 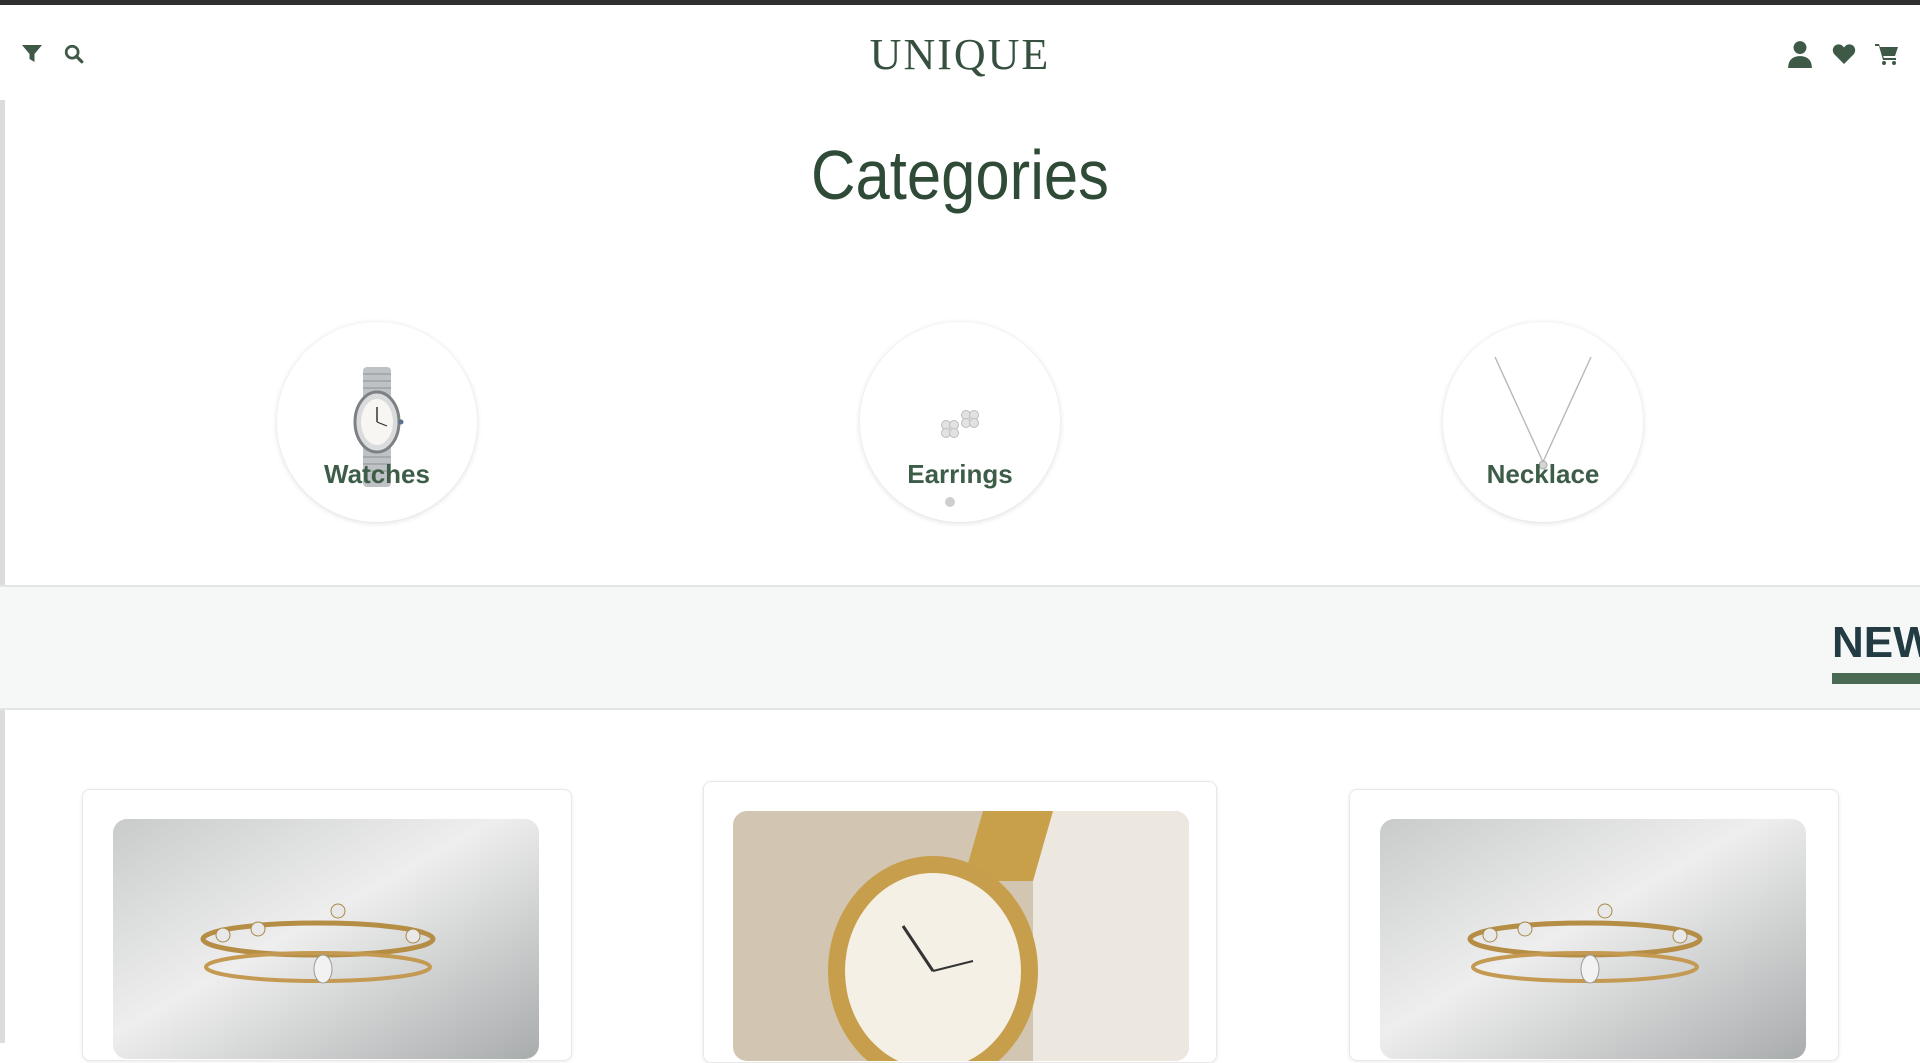 I want to click on watch-image, so click(x=378, y=427).